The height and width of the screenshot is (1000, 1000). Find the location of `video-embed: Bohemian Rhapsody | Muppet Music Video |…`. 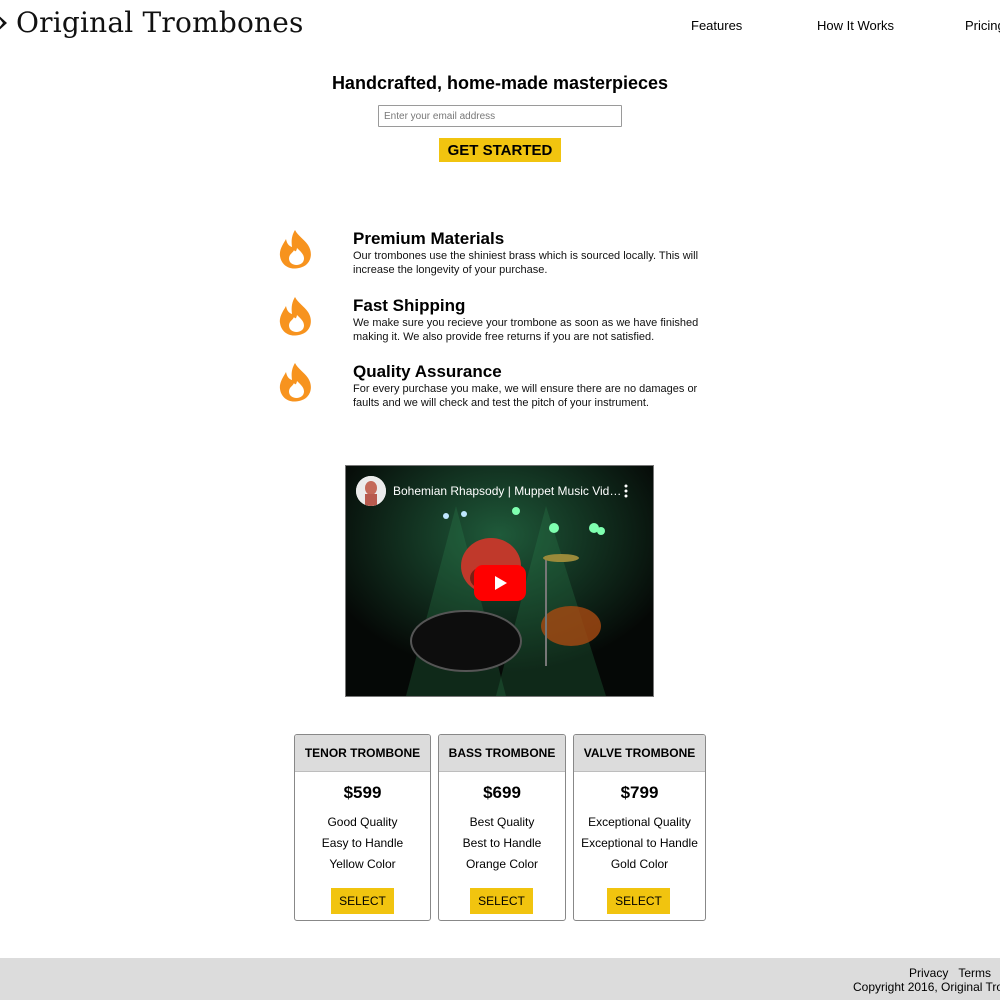

video-embed: Bohemian Rhapsody | Muppet Music Video |… is located at coordinates (499, 581).